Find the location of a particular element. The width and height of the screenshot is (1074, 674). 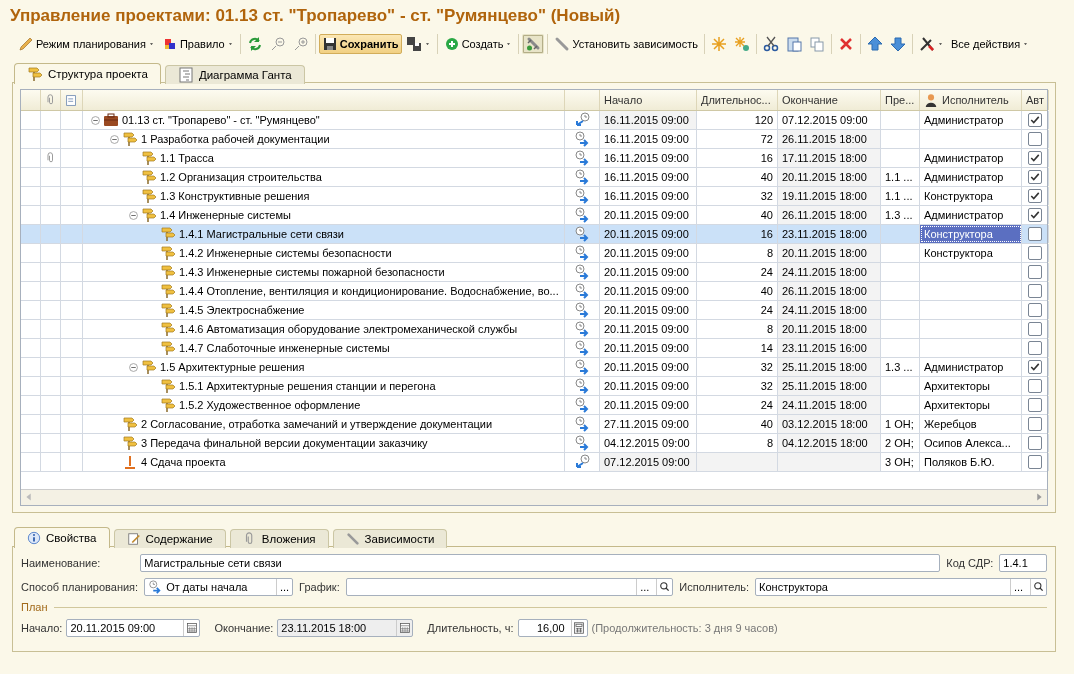

table-row: 1.4.2 Инженерные системы безопасности 20.11.2015 09:00 8 20.11.2015 18:00 Конструктора is located at coordinates (534, 253).